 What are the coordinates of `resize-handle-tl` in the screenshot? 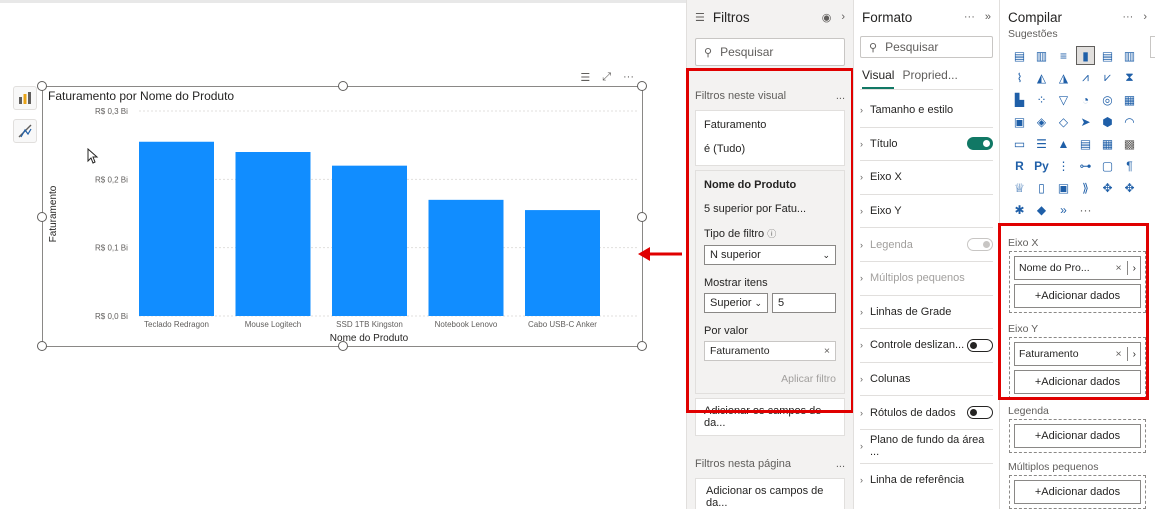 It's located at (42, 86).